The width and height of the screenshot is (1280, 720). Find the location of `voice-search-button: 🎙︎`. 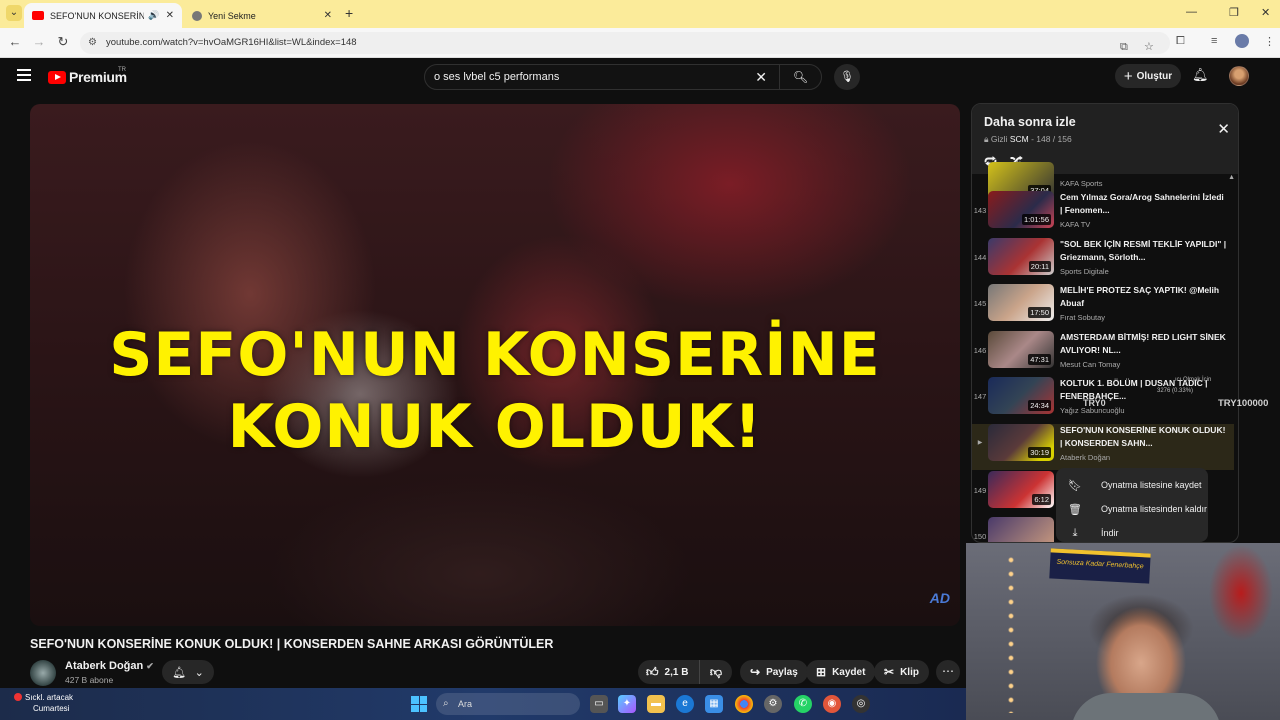

voice-search-button: 🎙︎ is located at coordinates (847, 77).